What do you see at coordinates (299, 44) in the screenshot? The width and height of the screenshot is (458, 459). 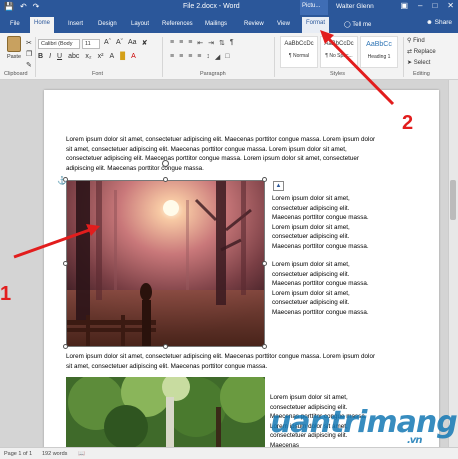 I see `style-sample: AaBbCcDc` at bounding box center [299, 44].